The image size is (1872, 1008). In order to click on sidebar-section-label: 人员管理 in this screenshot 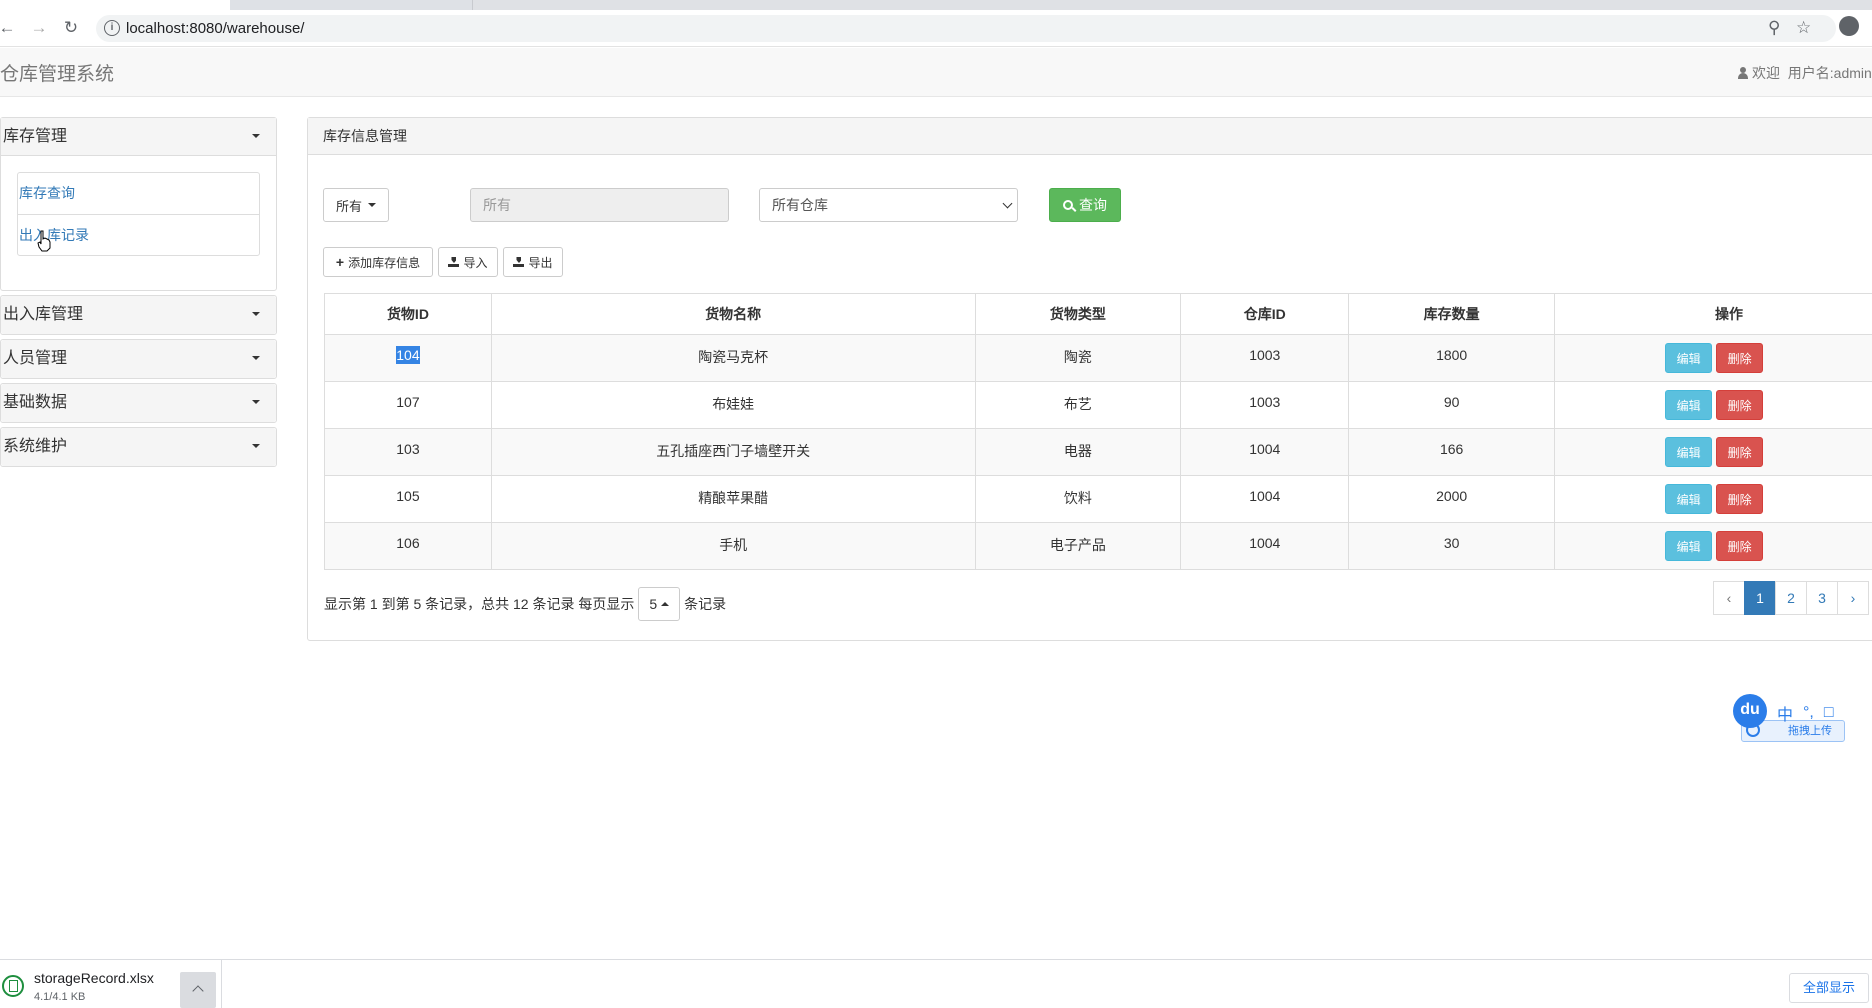, I will do `click(35, 358)`.